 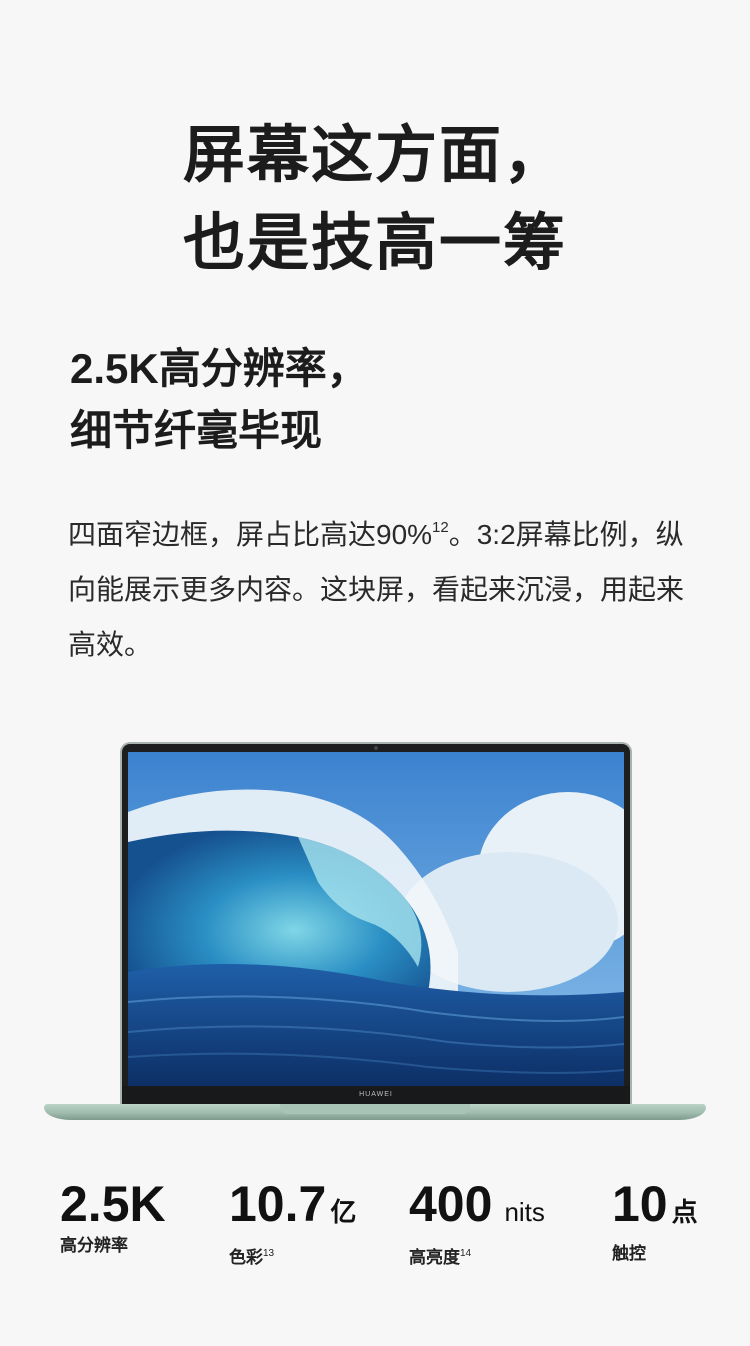 What do you see at coordinates (440, 527) in the screenshot?
I see `footnote-marker: 12` at bounding box center [440, 527].